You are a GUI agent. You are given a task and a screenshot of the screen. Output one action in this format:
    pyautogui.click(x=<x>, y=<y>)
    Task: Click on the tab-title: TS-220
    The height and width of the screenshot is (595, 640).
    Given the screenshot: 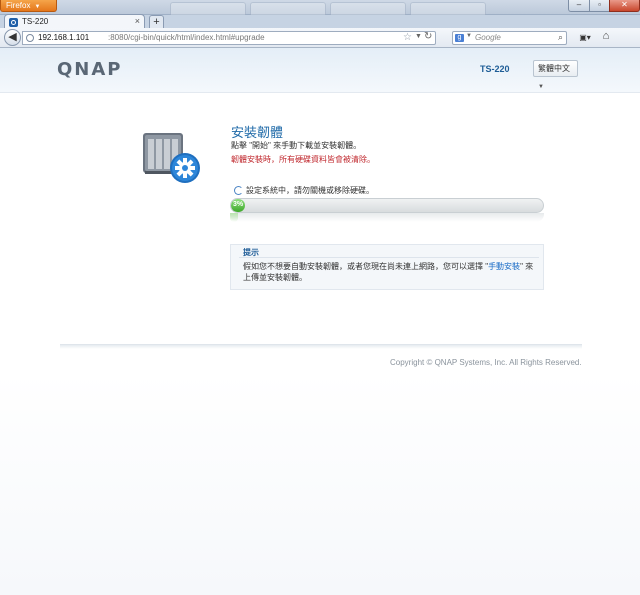 What is the action you would take?
    pyautogui.click(x=35, y=21)
    